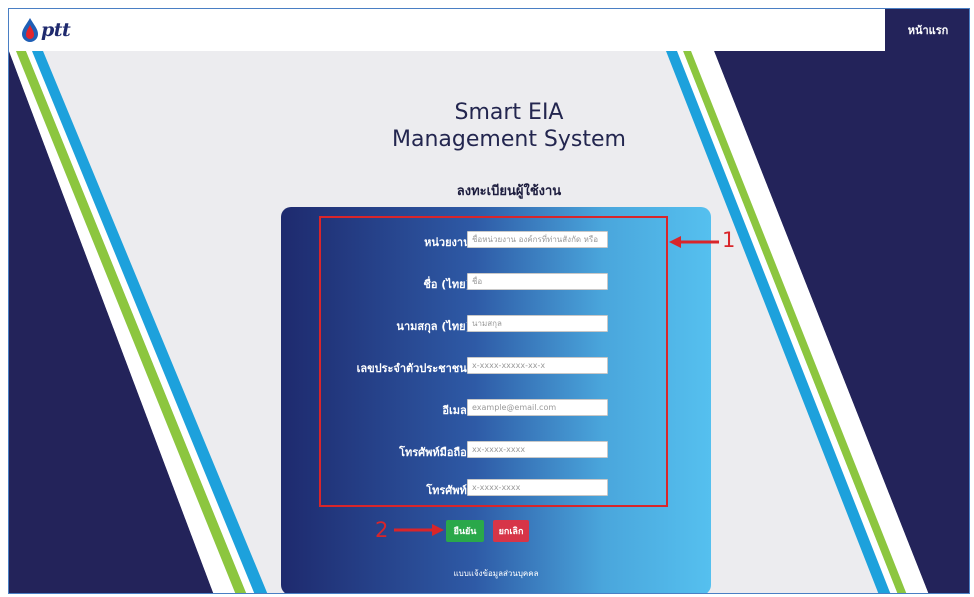 This screenshot has height=597, width=974. I want to click on form-row-mobile: โทรศัพท์มือถือ :, so click(496, 451).